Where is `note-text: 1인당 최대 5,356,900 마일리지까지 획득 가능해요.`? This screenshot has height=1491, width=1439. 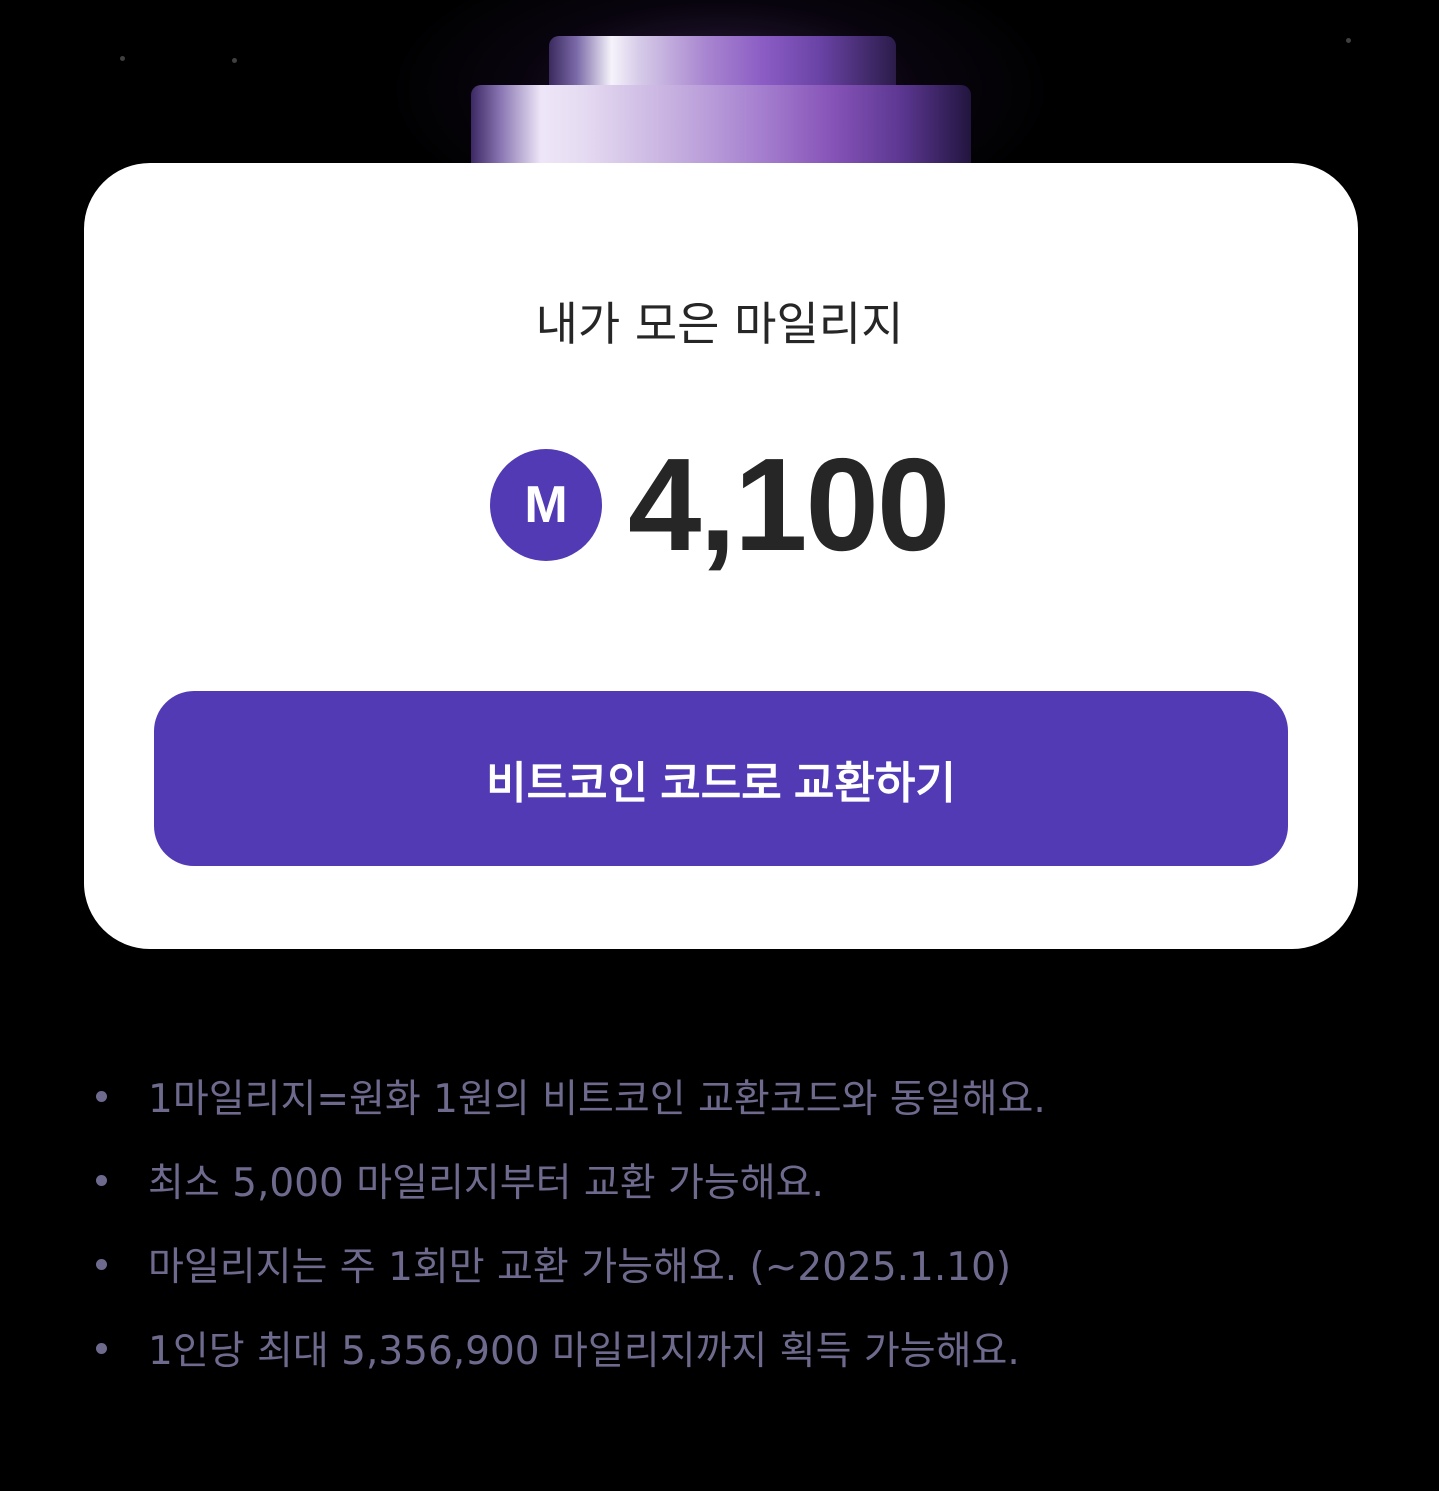 note-text: 1인당 최대 5,356,900 마일리지까지 획득 가능해요. is located at coordinates (584, 1351).